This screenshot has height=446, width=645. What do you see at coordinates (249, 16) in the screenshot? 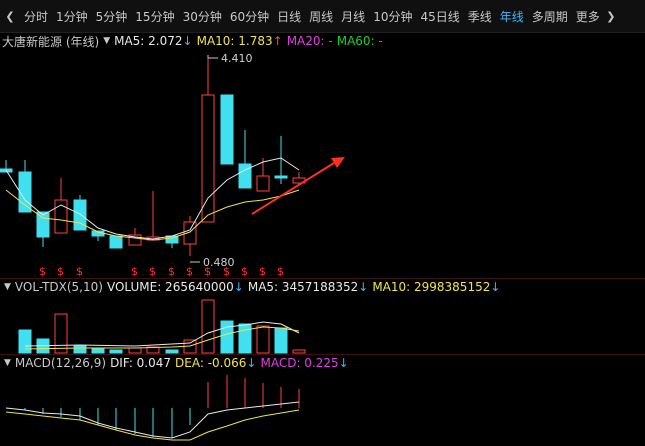
I see `period-tab: 60分钟` at bounding box center [249, 16].